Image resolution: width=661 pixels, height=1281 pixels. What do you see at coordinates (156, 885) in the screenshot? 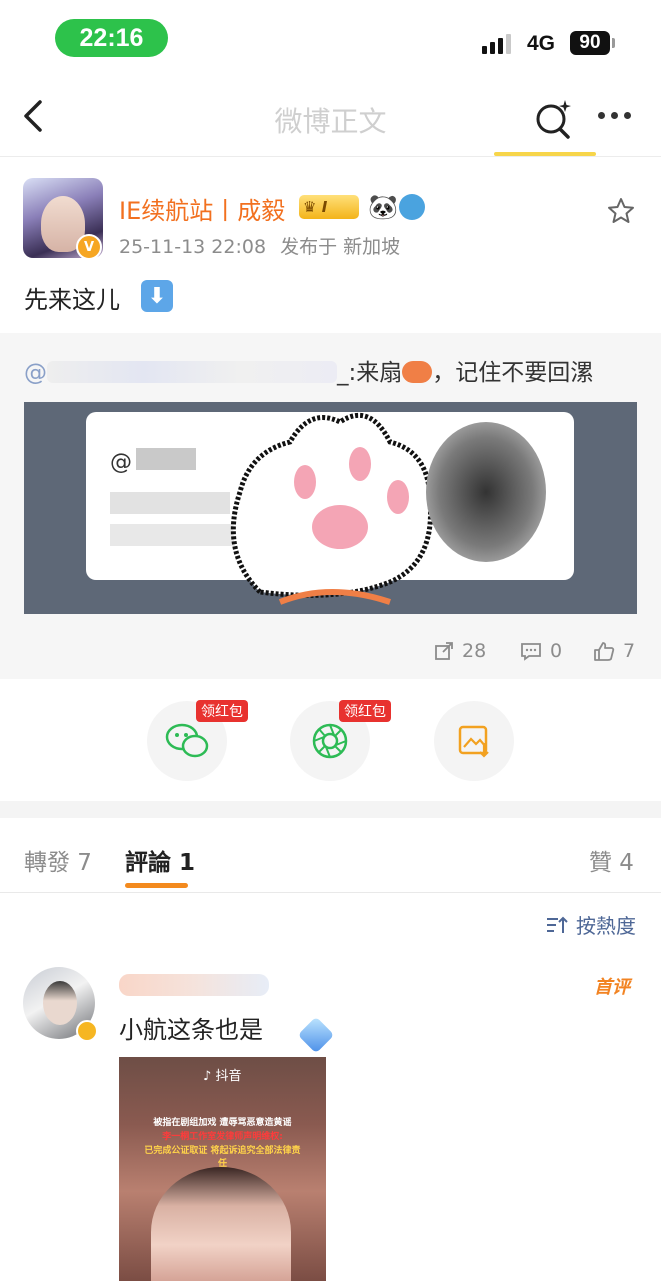
I see `active-tab-indicator` at bounding box center [156, 885].